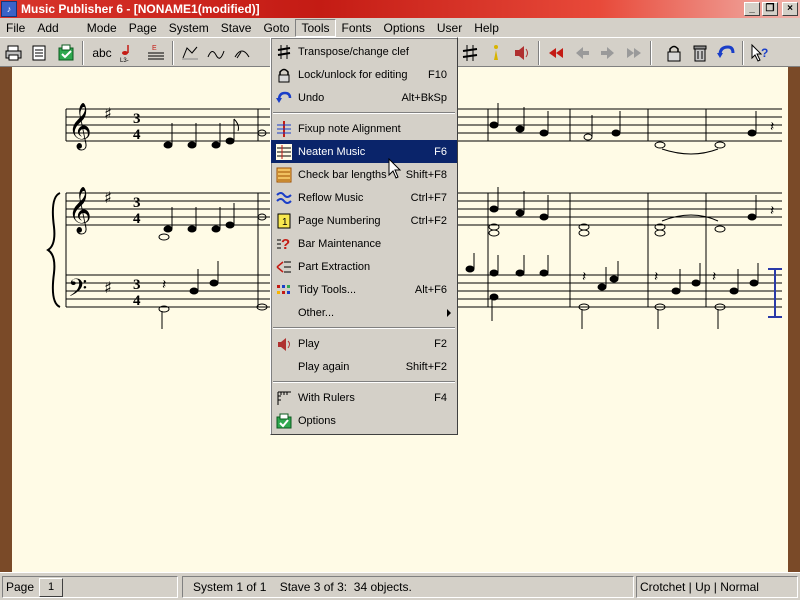 This screenshot has width=800, height=600. I want to click on menu-item-lock: Lock/unlock for editing F10, so click(364, 74).